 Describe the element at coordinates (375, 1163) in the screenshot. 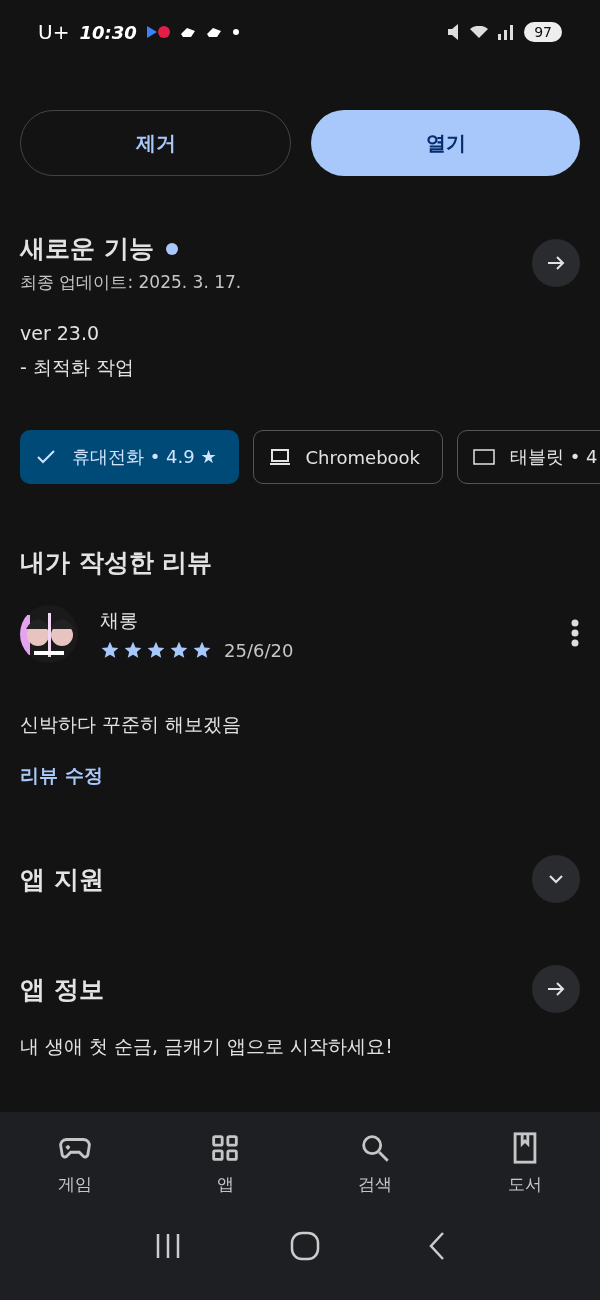

I see `nav-tab: 검색` at that location.